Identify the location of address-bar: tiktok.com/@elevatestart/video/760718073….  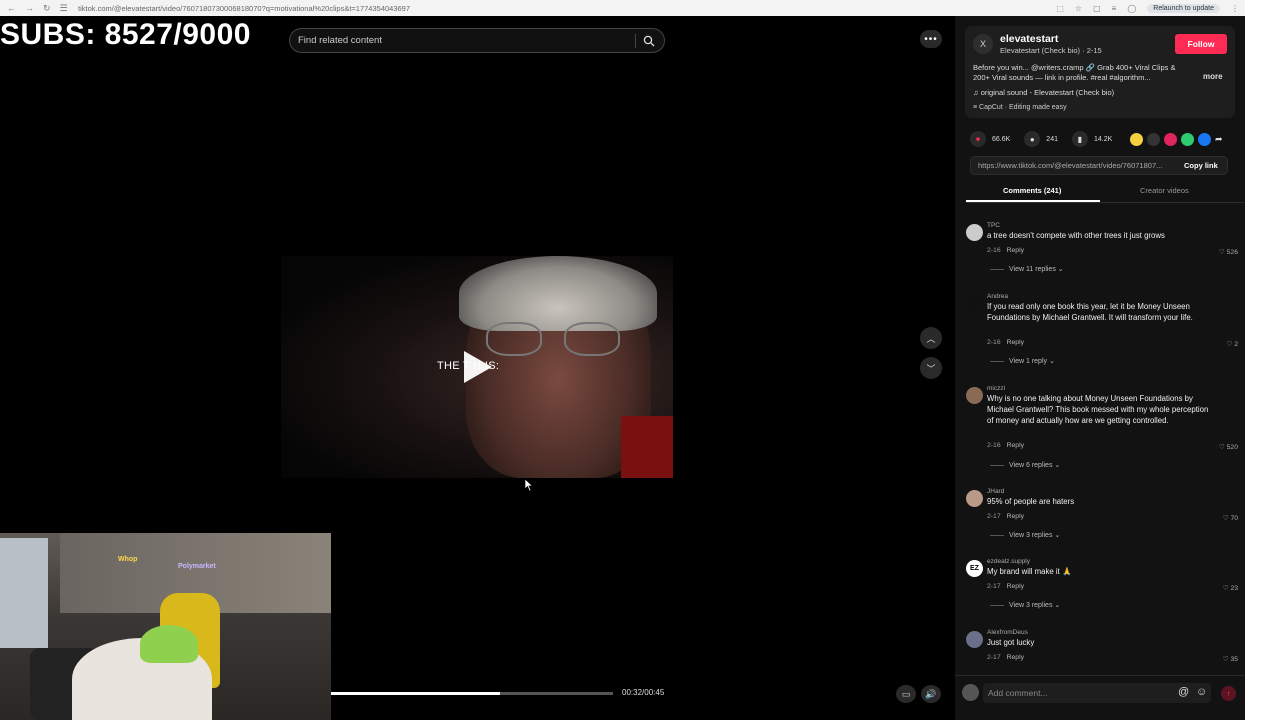
(567, 8).